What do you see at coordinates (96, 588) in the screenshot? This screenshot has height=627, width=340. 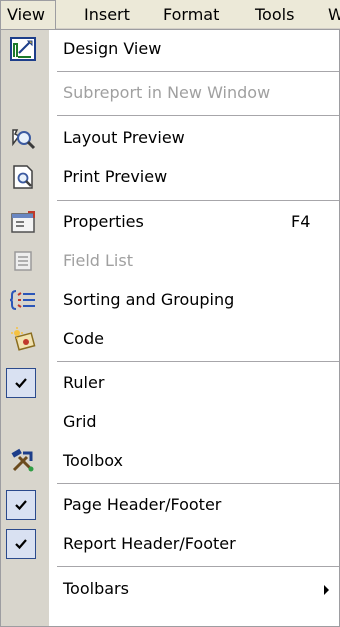 I see `menu-item-label: Toolbars` at bounding box center [96, 588].